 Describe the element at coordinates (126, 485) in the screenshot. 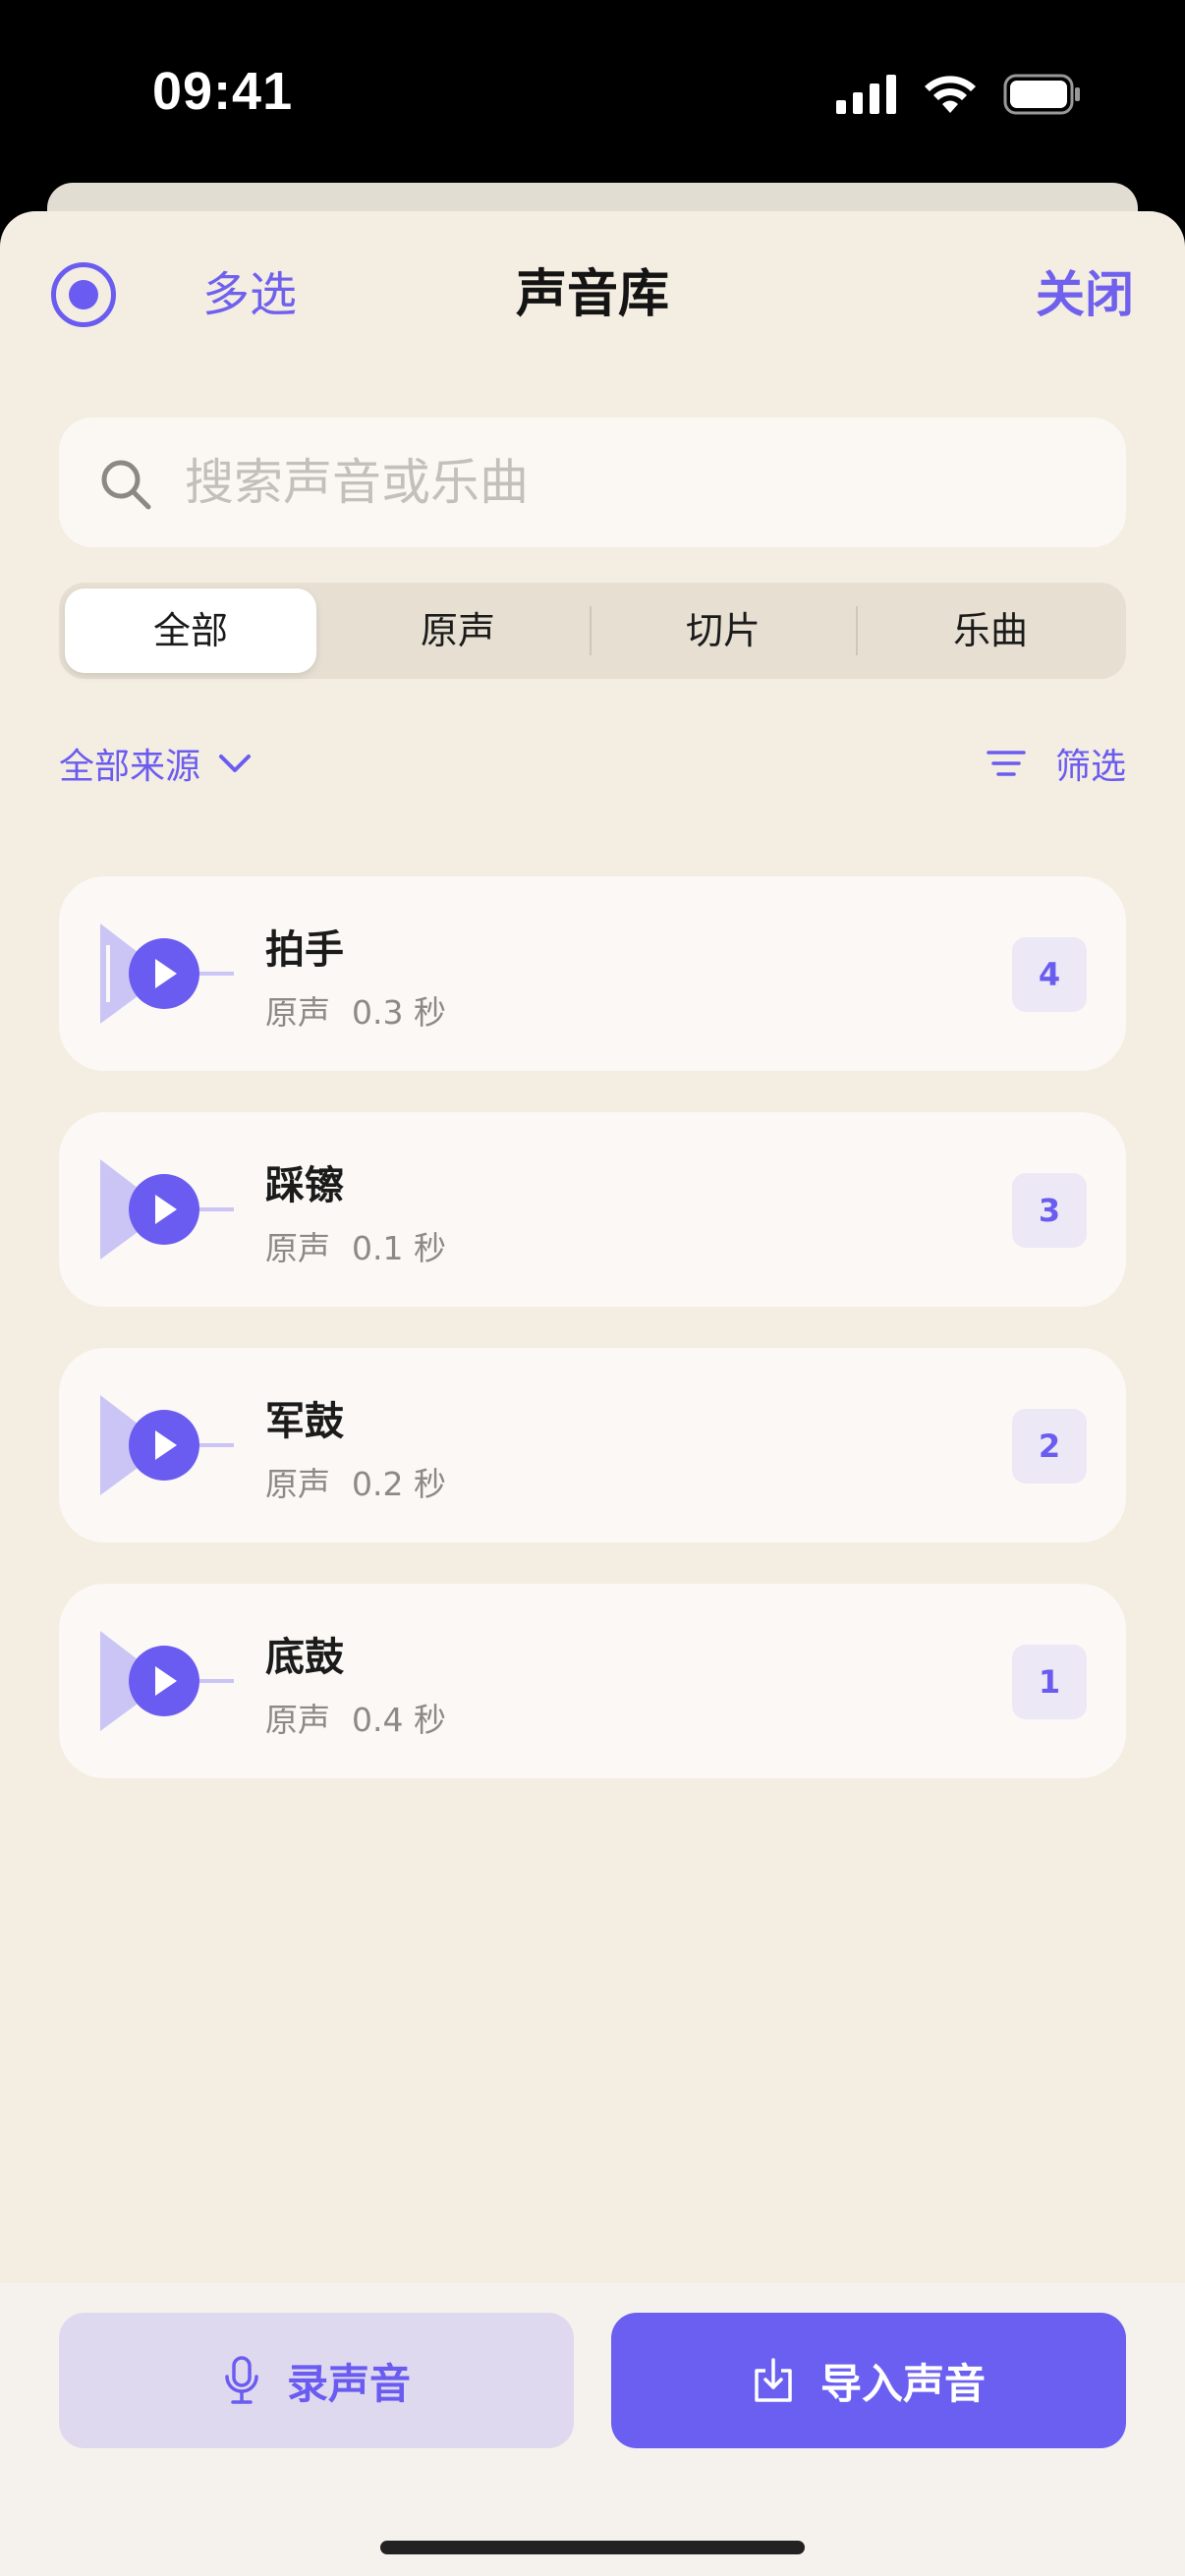

I see `search-icon` at that location.